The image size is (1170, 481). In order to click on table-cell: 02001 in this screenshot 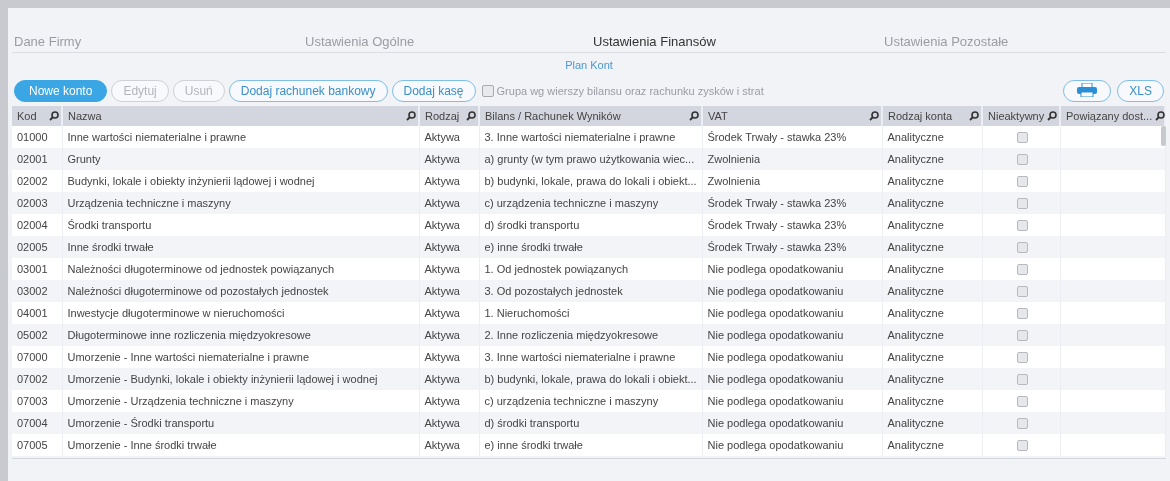, I will do `click(32, 159)`.